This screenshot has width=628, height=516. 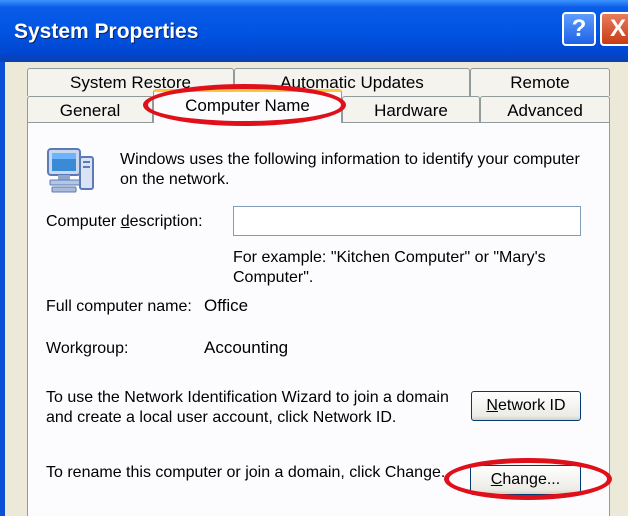 I want to click on help-icon: ?, so click(x=579, y=28).